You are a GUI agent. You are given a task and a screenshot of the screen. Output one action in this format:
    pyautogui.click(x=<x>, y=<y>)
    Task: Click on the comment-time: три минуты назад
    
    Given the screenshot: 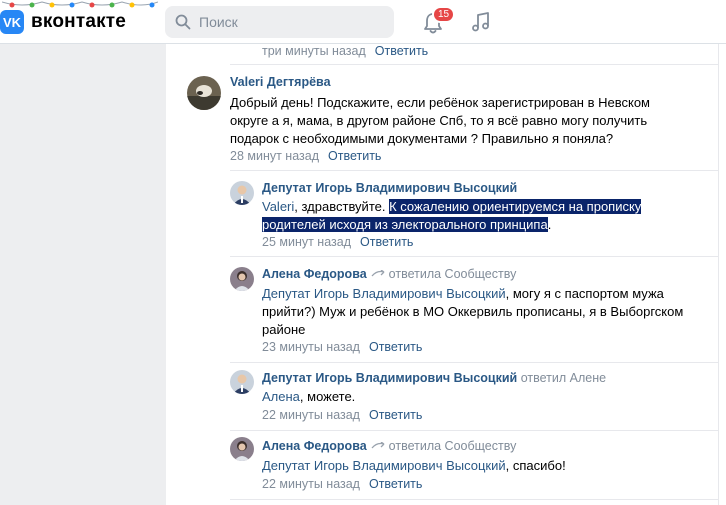 What is the action you would take?
    pyautogui.click(x=314, y=51)
    